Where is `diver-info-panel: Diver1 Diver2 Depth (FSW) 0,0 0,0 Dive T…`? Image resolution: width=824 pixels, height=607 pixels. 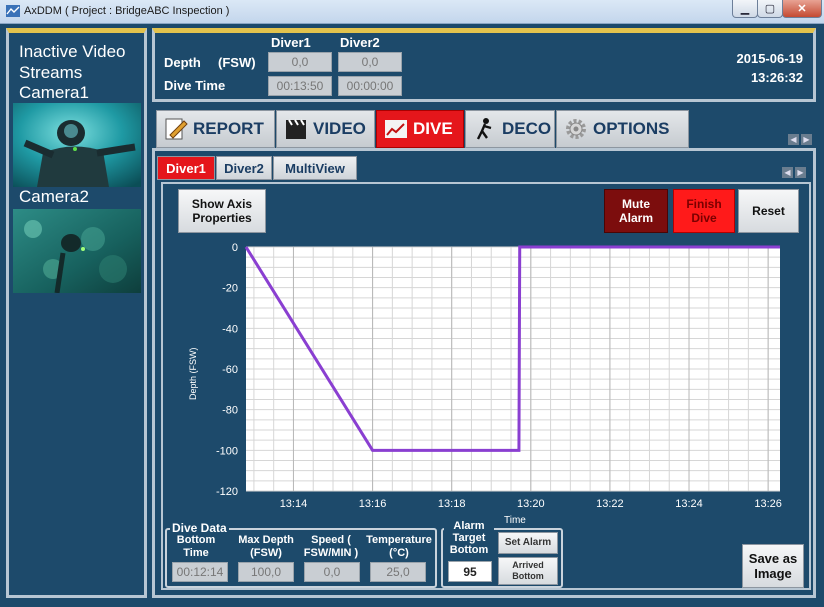 diver-info-panel: Diver1 Diver2 Depth (FSW) 0,0 0,0 Dive T… is located at coordinates (484, 65).